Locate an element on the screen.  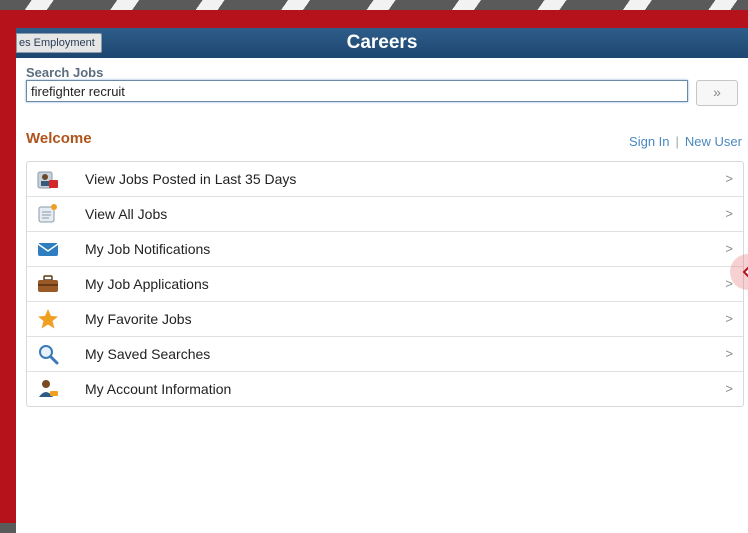
menu-item-job-applications: My Job Applications > is located at coordinates (385, 284).